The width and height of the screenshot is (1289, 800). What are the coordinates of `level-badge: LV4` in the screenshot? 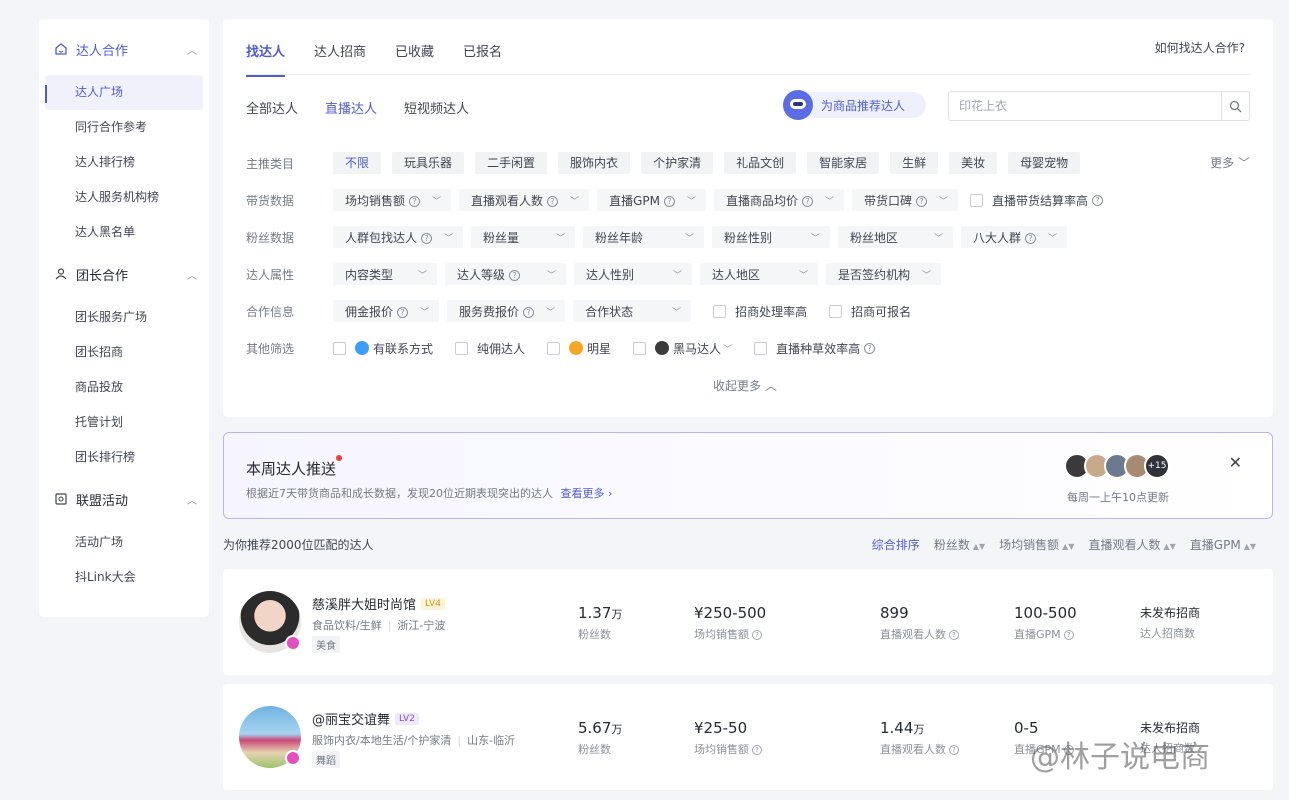 It's located at (433, 603).